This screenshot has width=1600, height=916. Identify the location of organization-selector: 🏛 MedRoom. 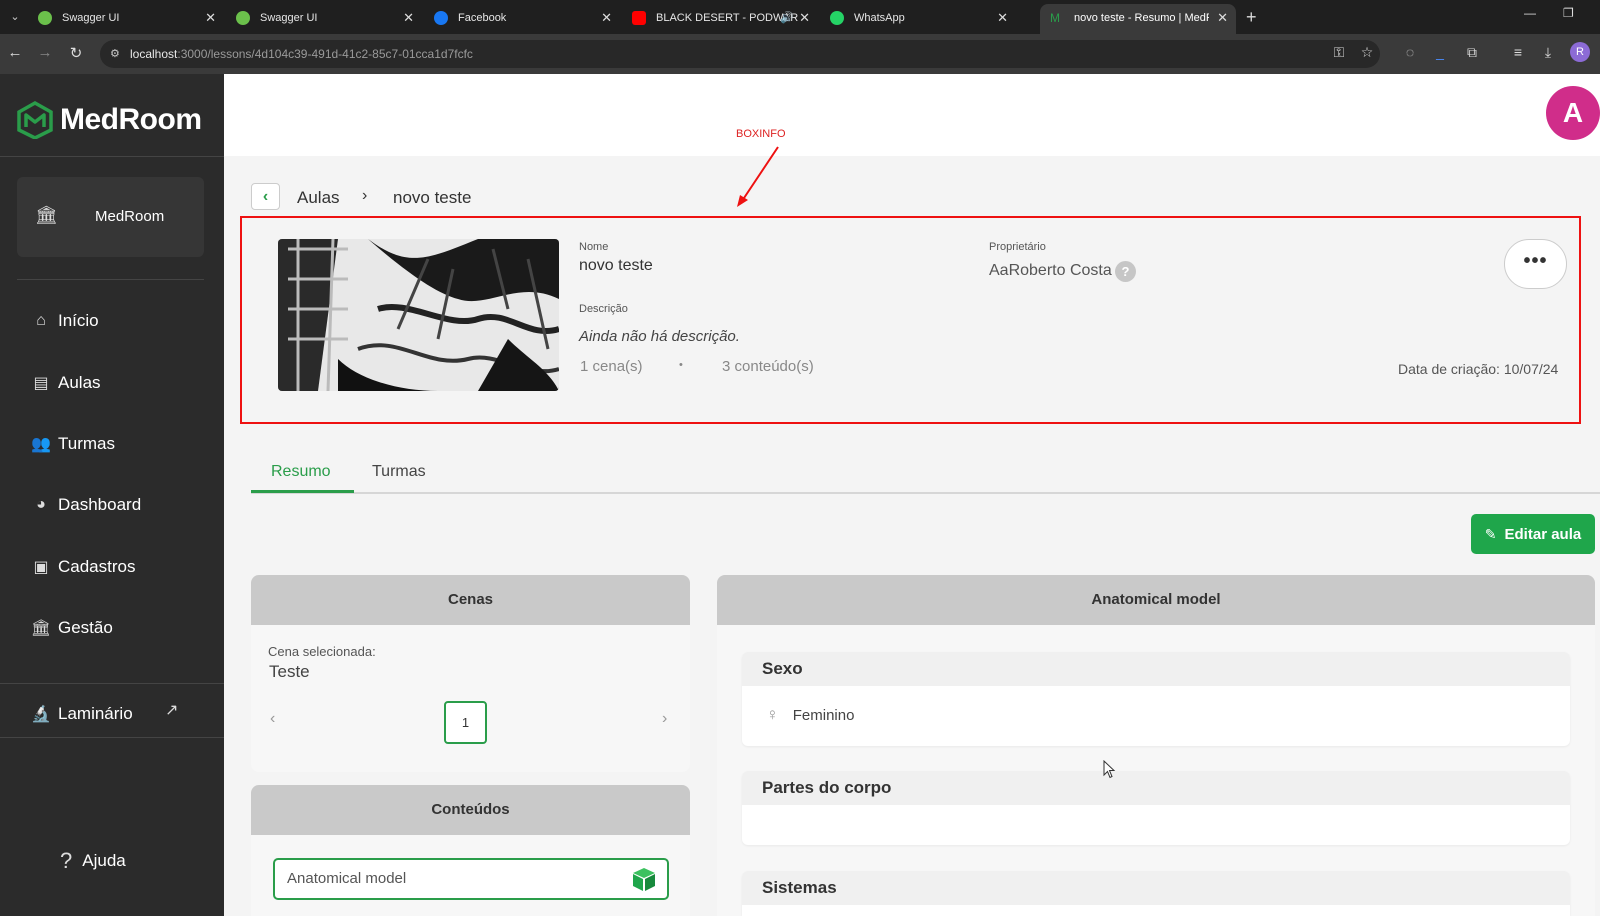
(110, 217).